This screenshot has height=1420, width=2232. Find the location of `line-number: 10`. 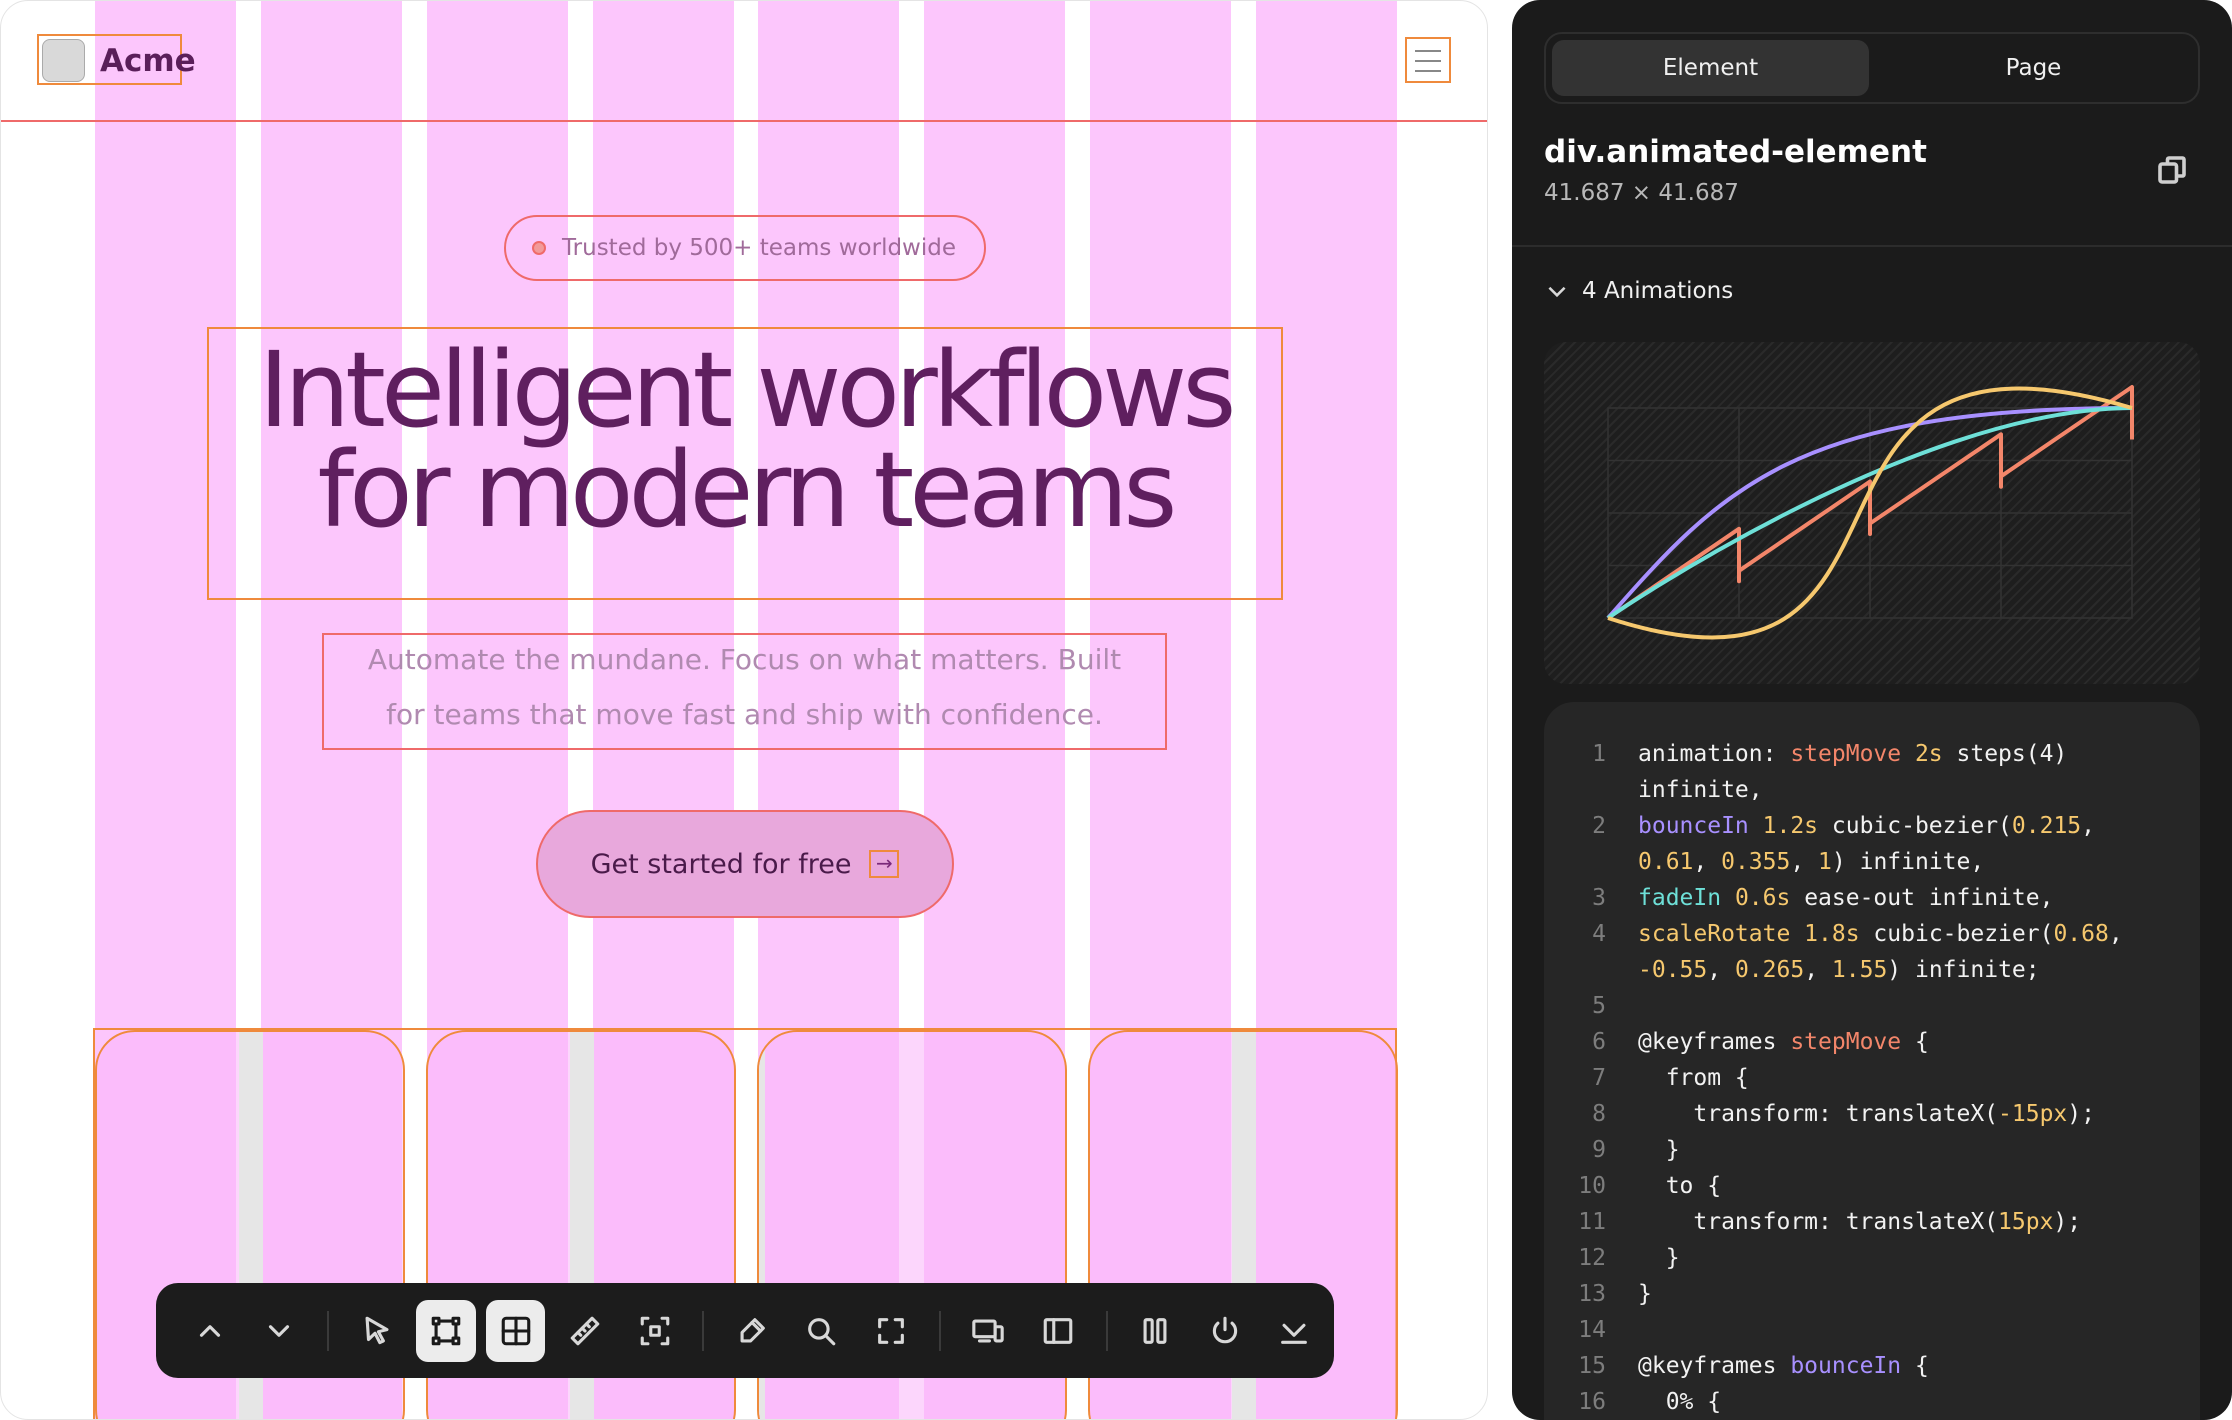

line-number: 10 is located at coordinates (1592, 1186).